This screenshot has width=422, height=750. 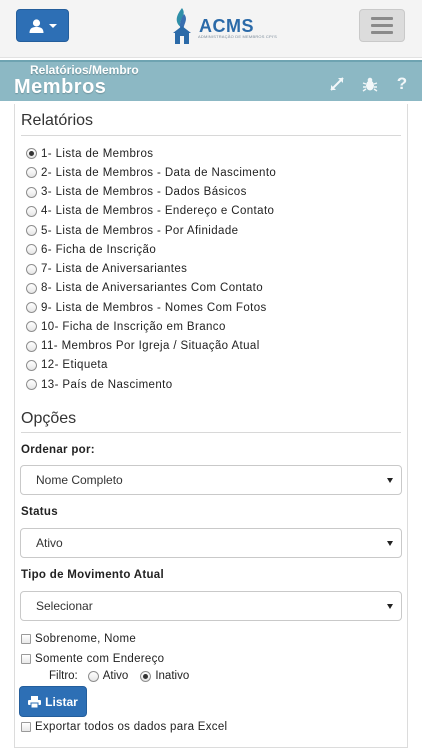 What do you see at coordinates (114, 269) in the screenshot?
I see `report-option-label: 7- Lista de Aniversariantes` at bounding box center [114, 269].